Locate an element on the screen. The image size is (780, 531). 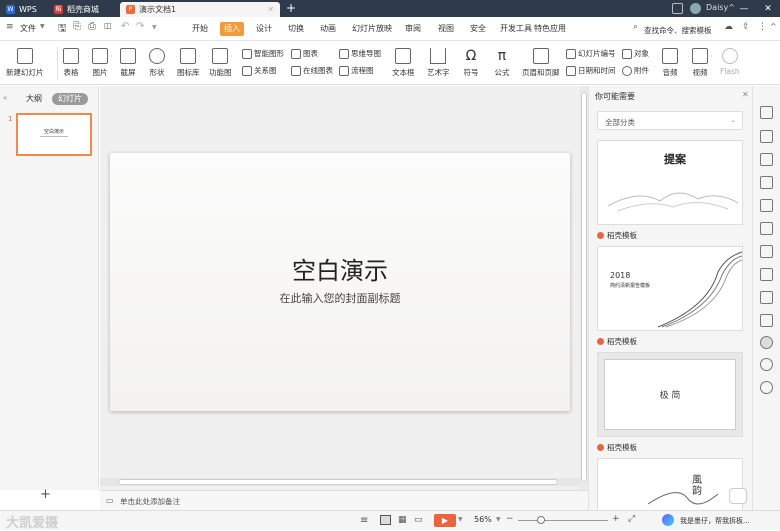
menu-design: 设计 is located at coordinates (264, 29).